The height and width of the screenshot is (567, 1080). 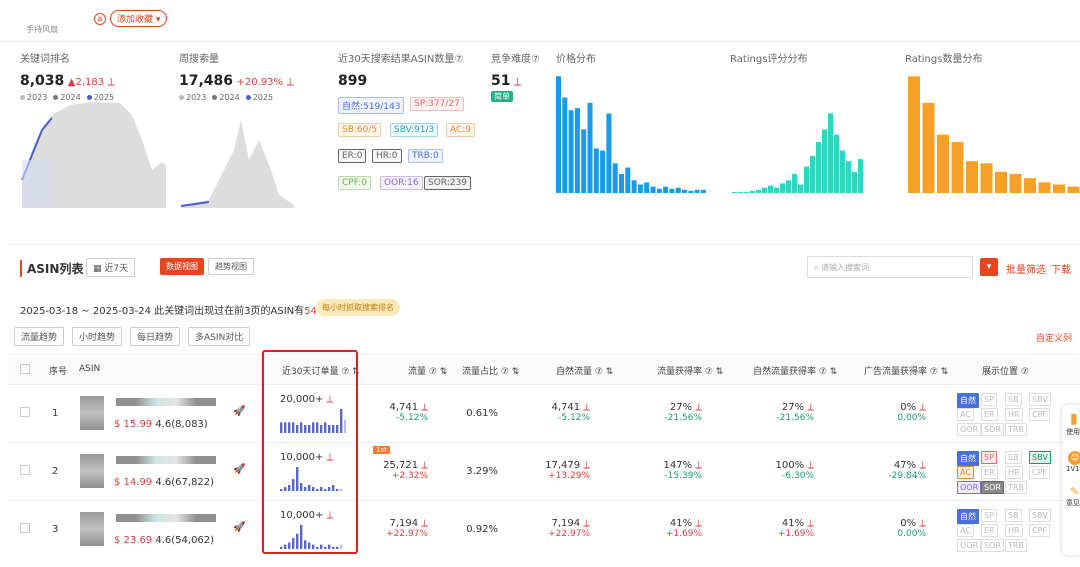 What do you see at coordinates (97, 336) in the screenshot?
I see `hour-trend-button: 小时趋势` at bounding box center [97, 336].